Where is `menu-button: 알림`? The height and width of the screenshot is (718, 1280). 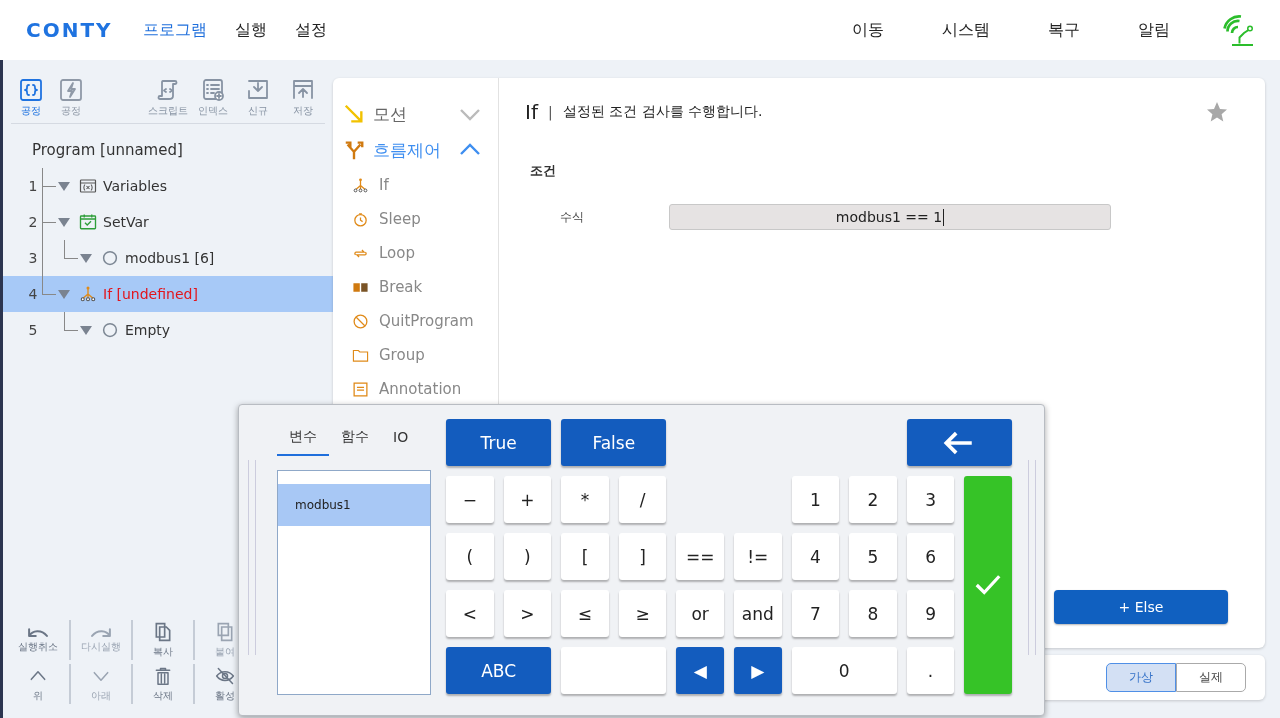 menu-button: 알림 is located at coordinates (1154, 30).